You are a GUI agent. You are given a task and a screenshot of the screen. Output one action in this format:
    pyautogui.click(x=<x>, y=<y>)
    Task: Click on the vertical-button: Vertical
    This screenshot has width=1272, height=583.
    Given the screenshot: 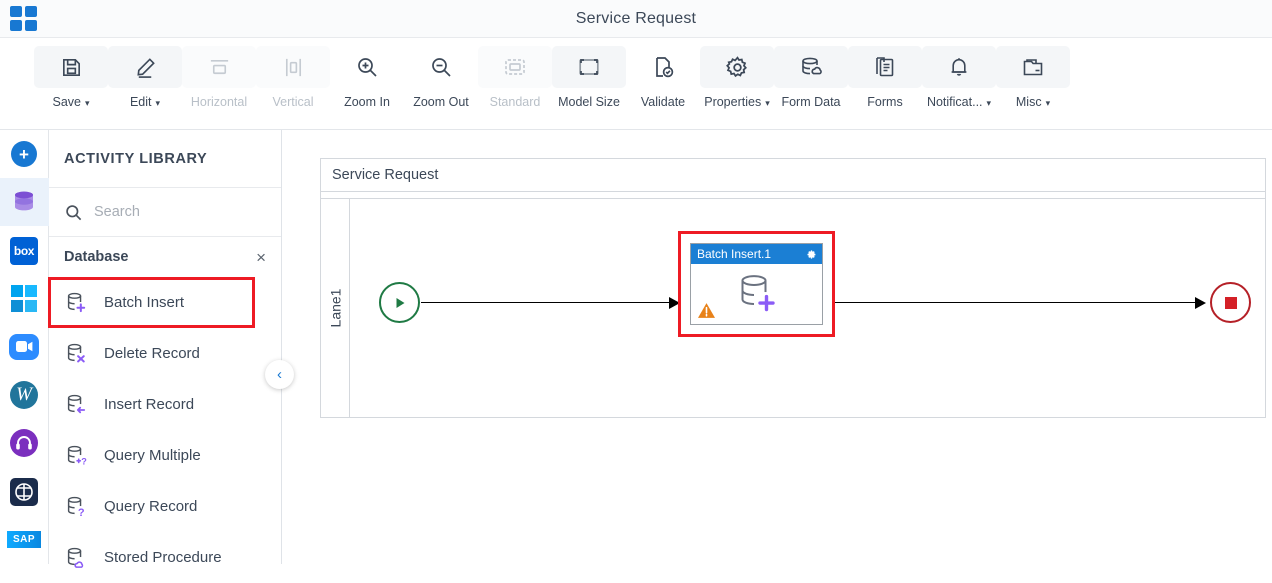 What is the action you would take?
    pyautogui.click(x=293, y=73)
    